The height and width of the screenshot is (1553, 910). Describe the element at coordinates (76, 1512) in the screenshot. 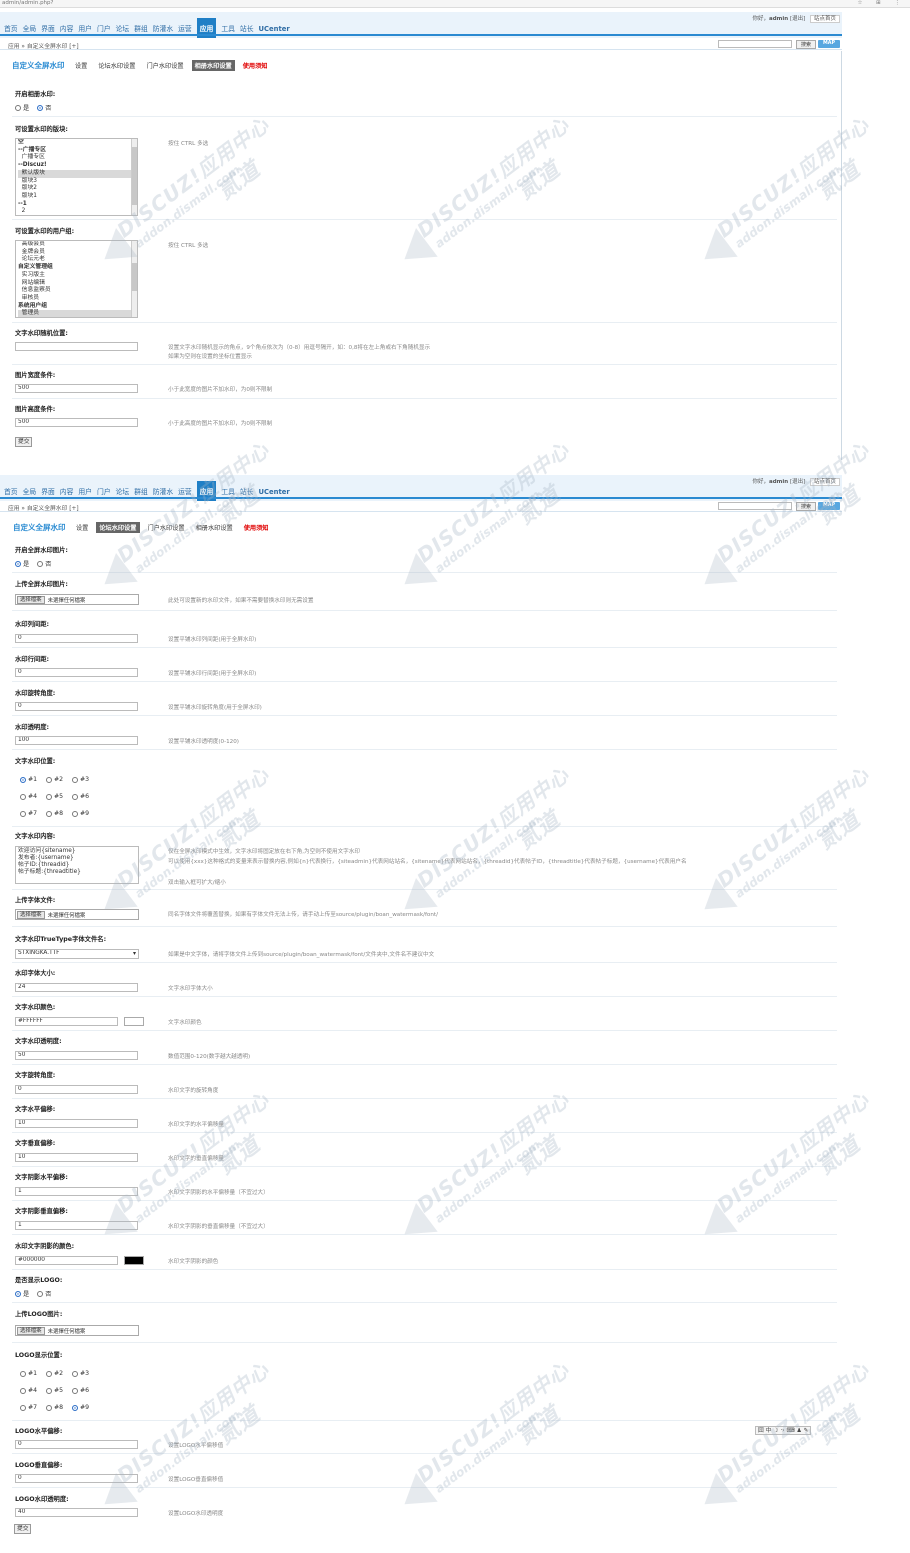

I see `logo-alpha-input: 40` at that location.